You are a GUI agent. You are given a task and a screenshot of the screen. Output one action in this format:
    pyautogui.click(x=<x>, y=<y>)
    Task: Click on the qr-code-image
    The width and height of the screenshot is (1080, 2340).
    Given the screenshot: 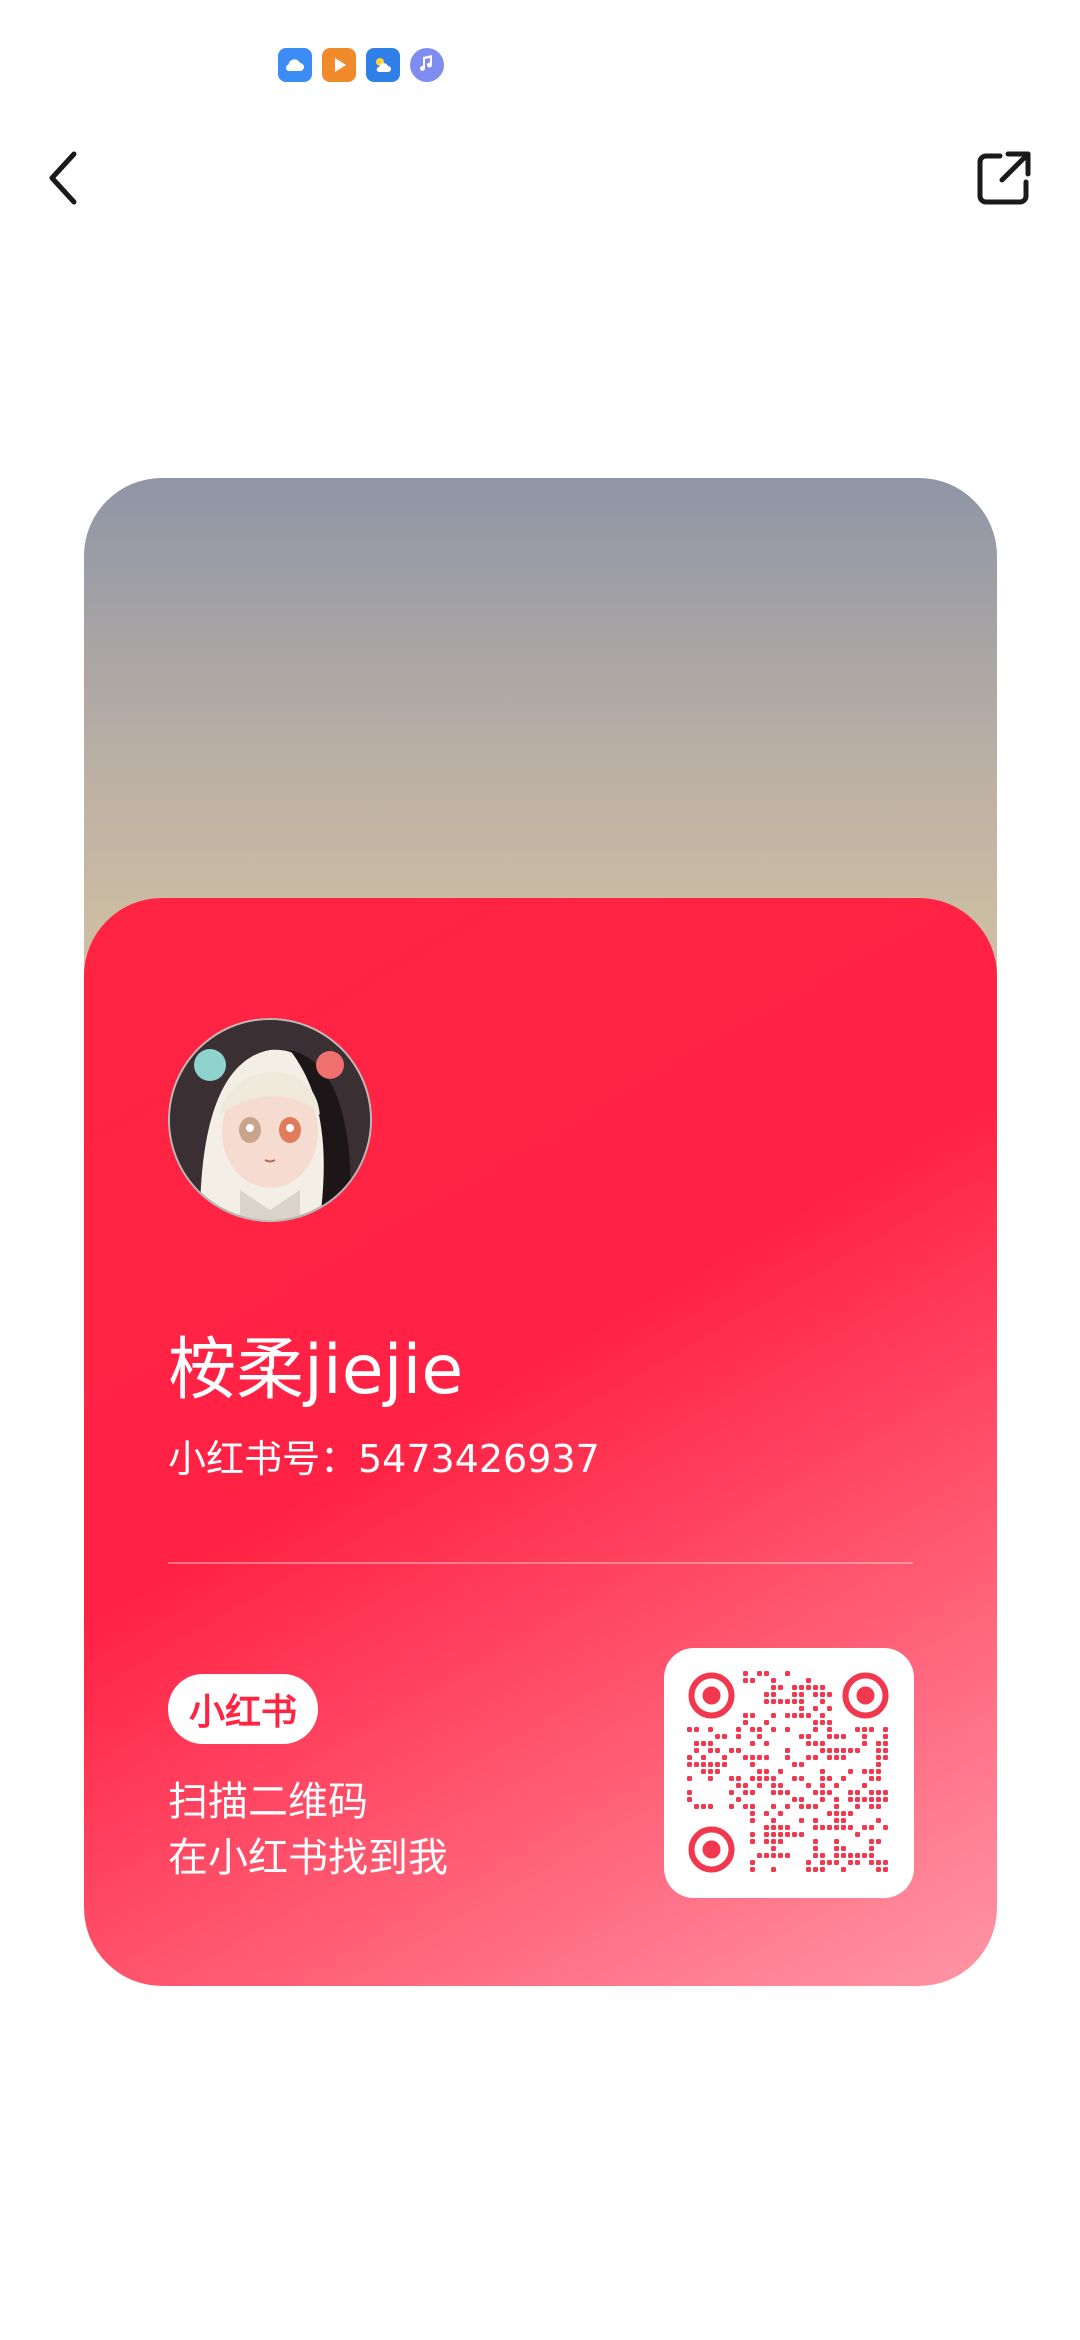 What is the action you would take?
    pyautogui.click(x=788, y=1772)
    